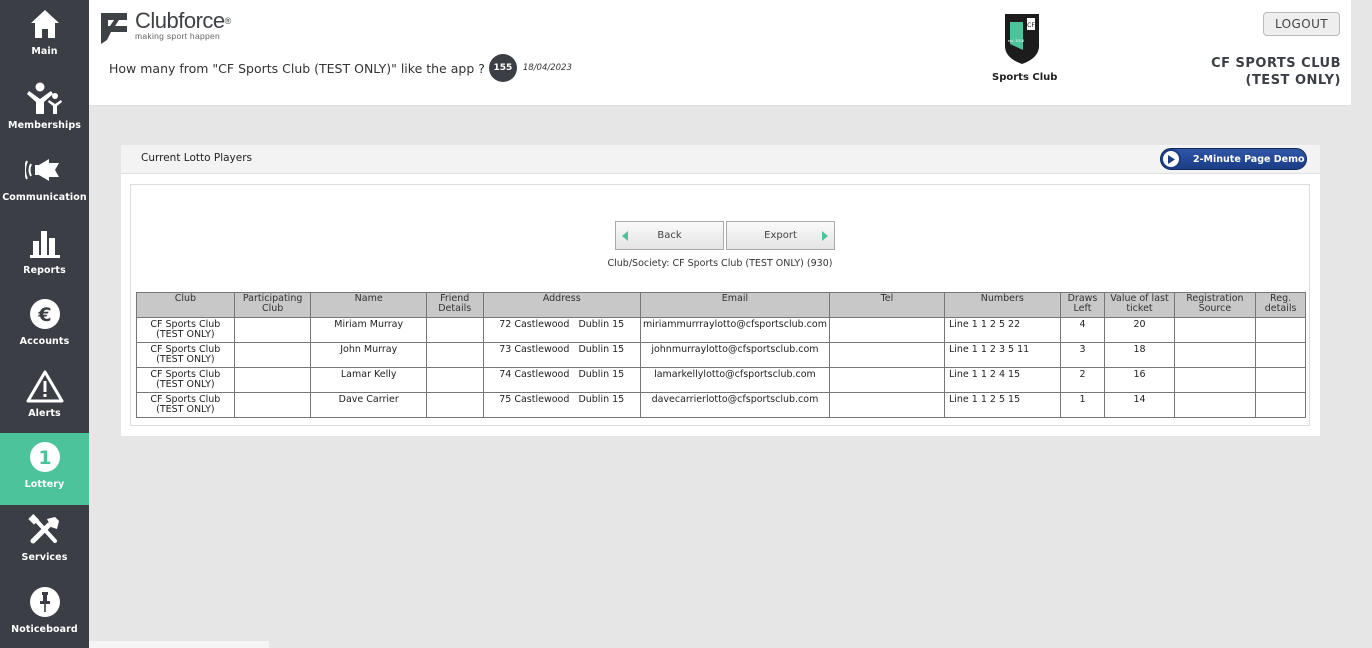 This screenshot has width=1372, height=648. Describe the element at coordinates (368, 405) in the screenshot. I see `cell-name: Dave Carrier` at that location.